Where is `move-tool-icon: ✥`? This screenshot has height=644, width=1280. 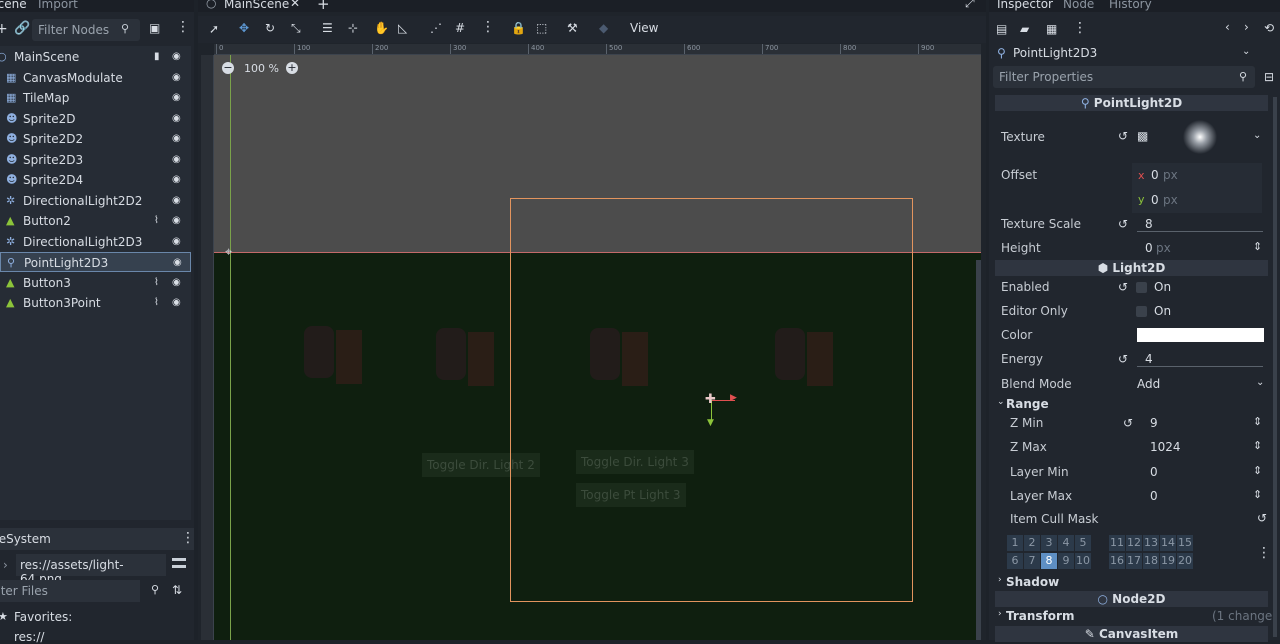
move-tool-icon: ✥ is located at coordinates (244, 28).